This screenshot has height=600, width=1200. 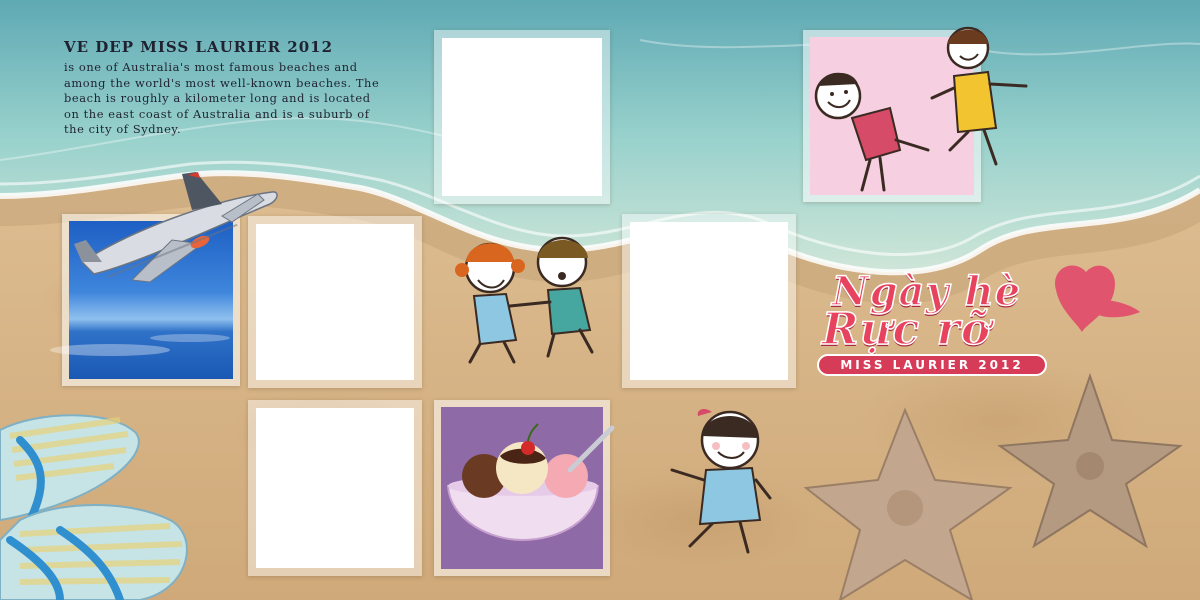 I want to click on photo-kids-frame, so click(x=892, y=116).